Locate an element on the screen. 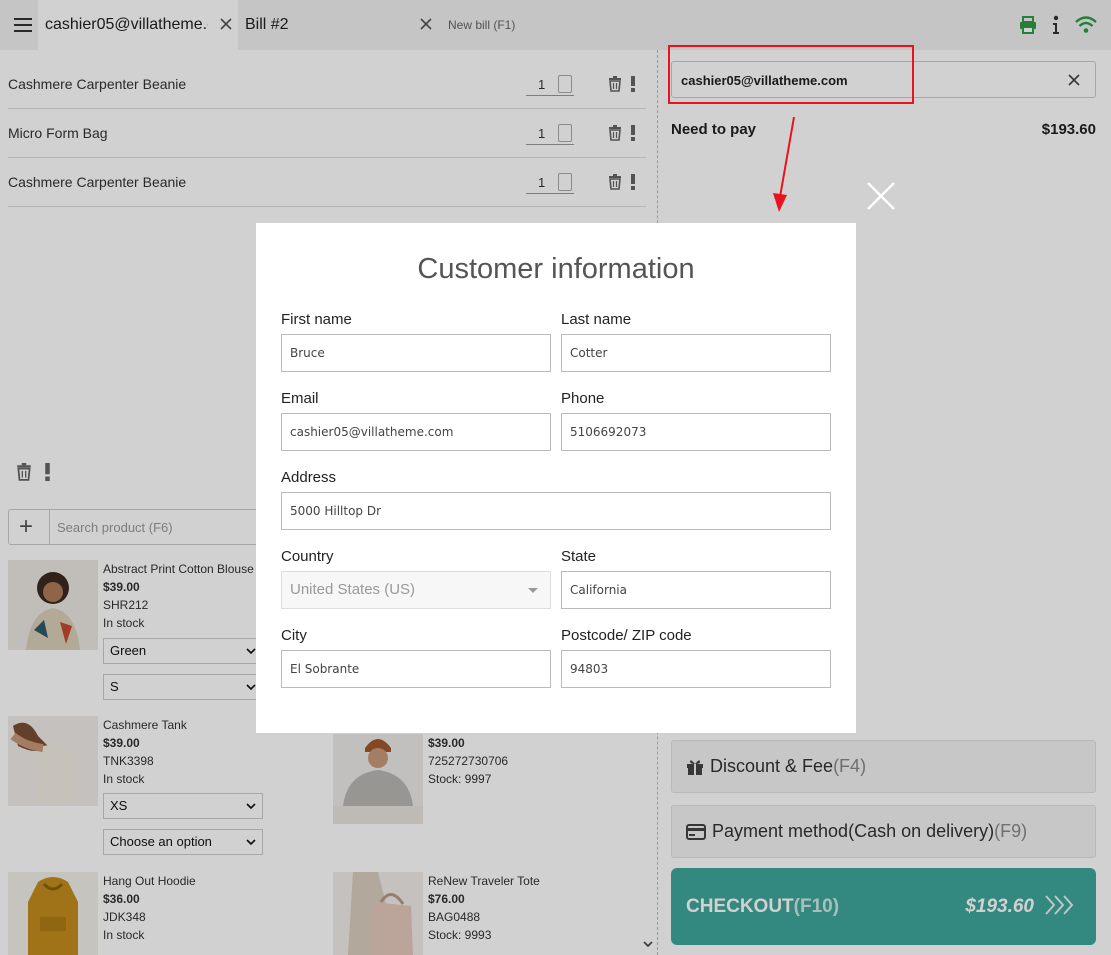  postcode-label: Postcode/ ZIP code is located at coordinates (626, 635).